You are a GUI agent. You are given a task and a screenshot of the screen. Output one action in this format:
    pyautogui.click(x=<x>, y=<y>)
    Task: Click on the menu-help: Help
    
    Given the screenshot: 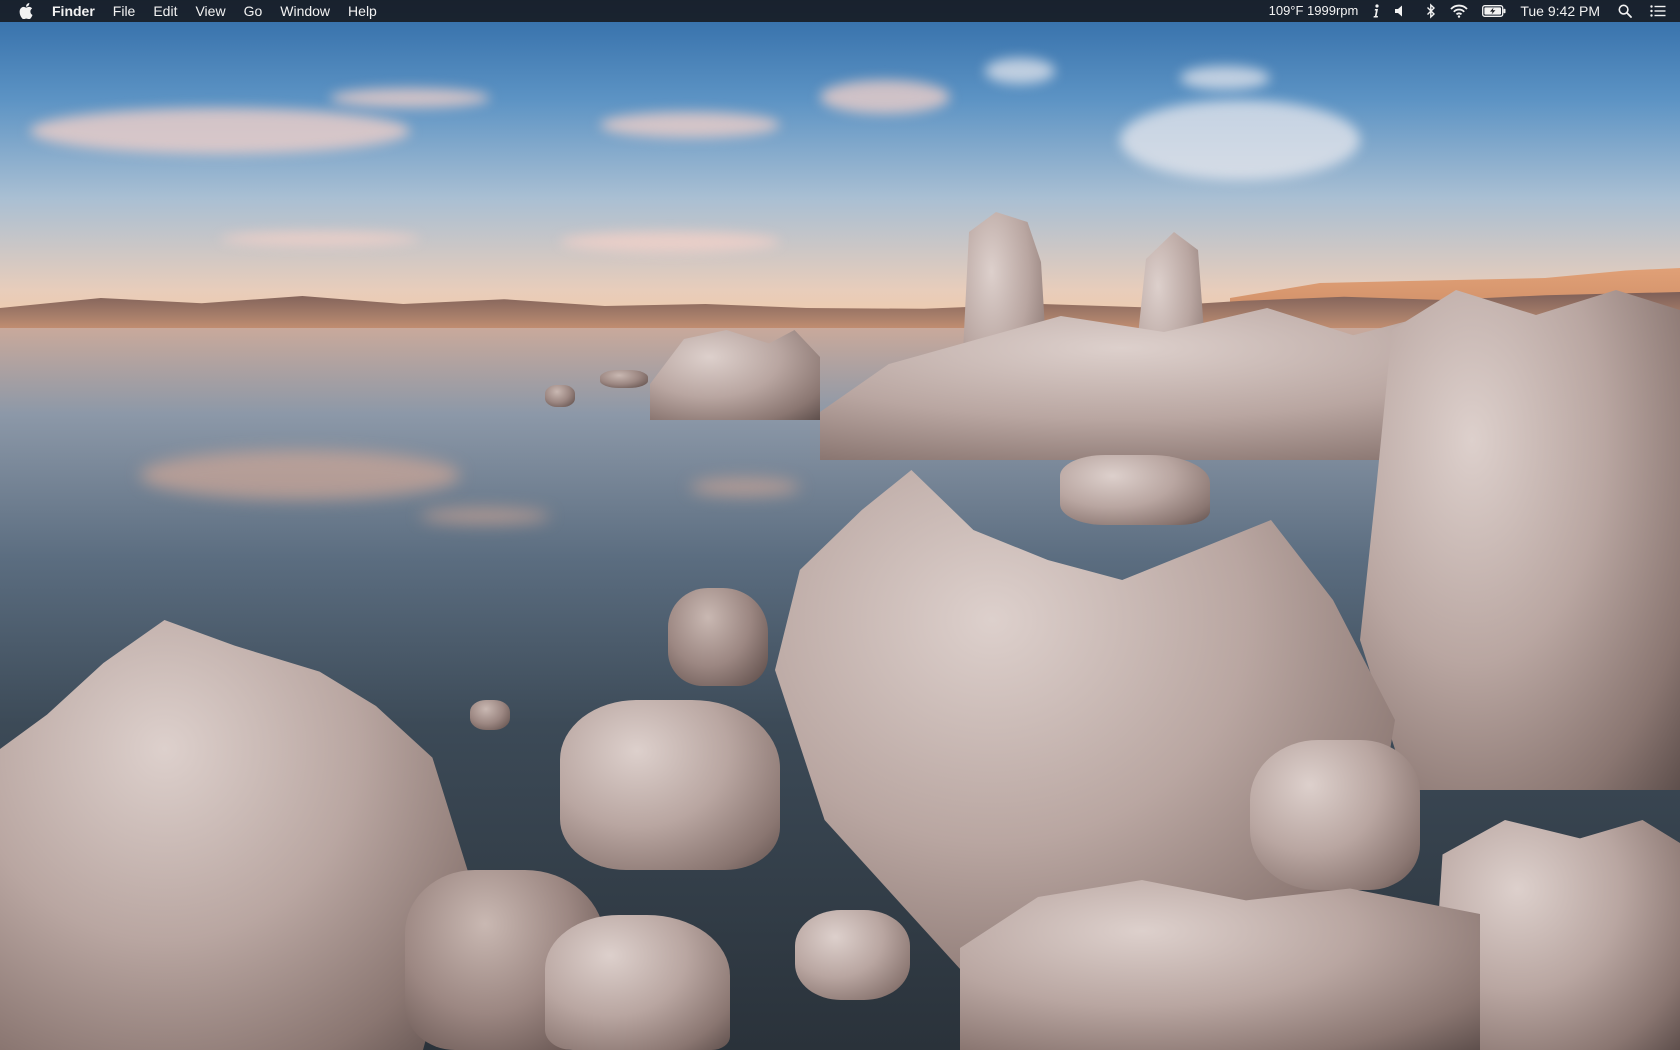 What is the action you would take?
    pyautogui.click(x=362, y=11)
    